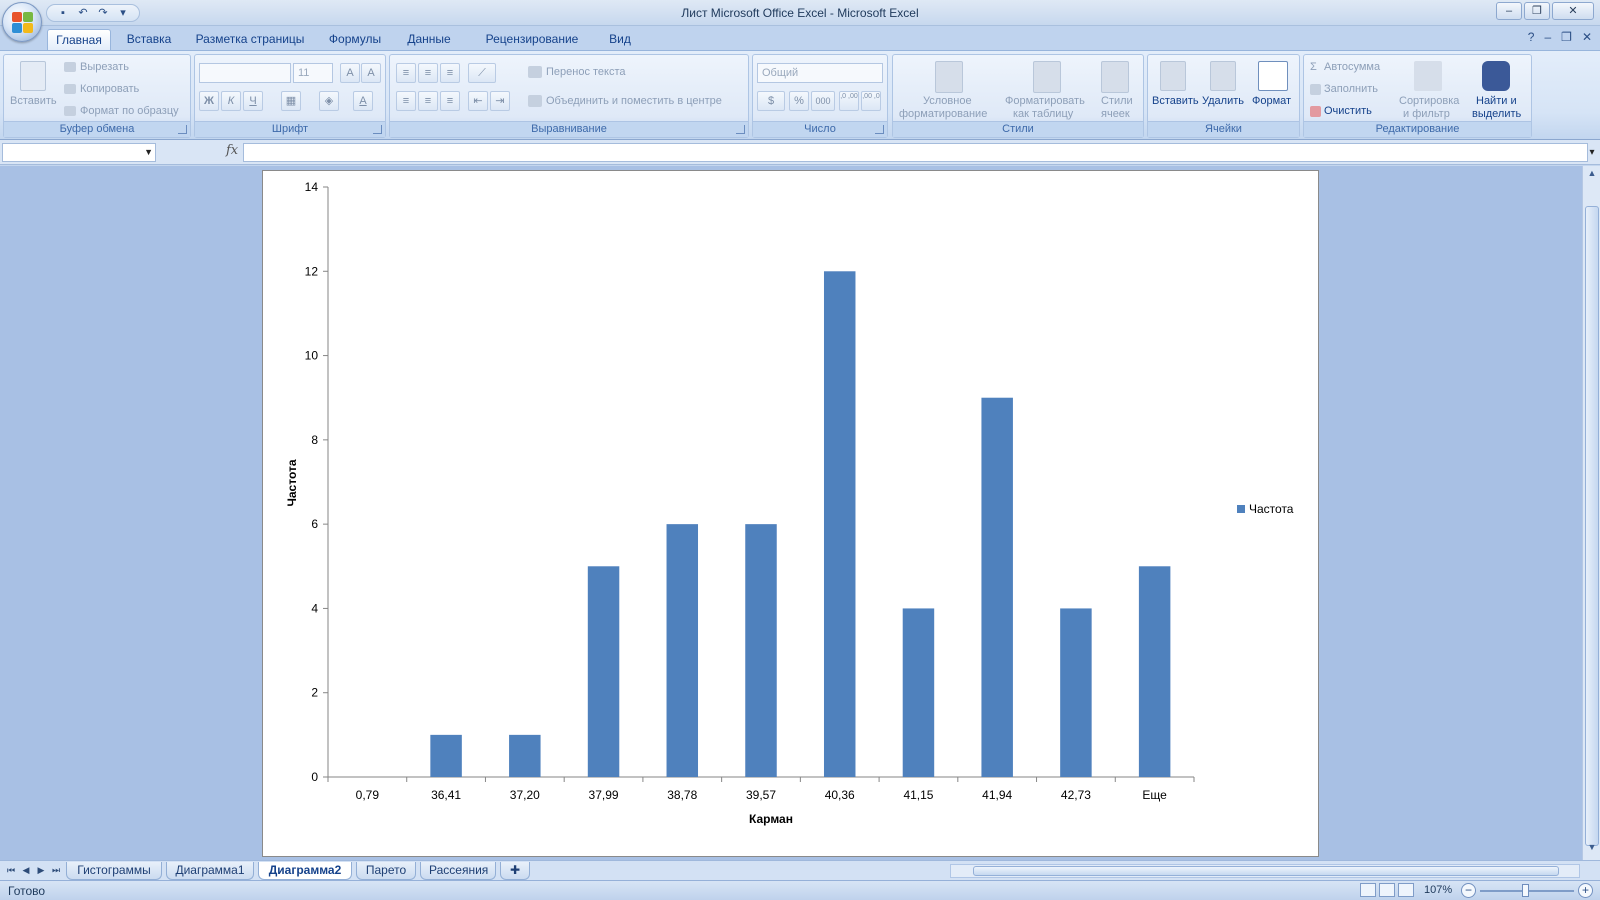 The image size is (1600, 900). What do you see at coordinates (1592, 152) in the screenshot?
I see `expand-formula-bar-icon: ▾` at bounding box center [1592, 152].